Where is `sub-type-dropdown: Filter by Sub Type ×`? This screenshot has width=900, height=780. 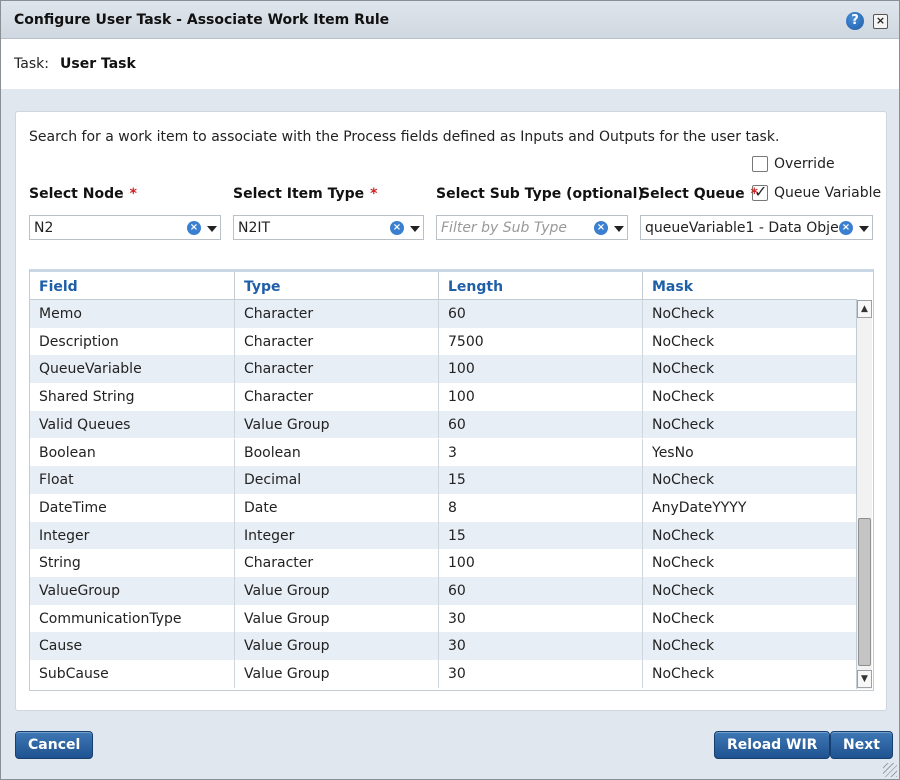 sub-type-dropdown: Filter by Sub Type × is located at coordinates (532, 227).